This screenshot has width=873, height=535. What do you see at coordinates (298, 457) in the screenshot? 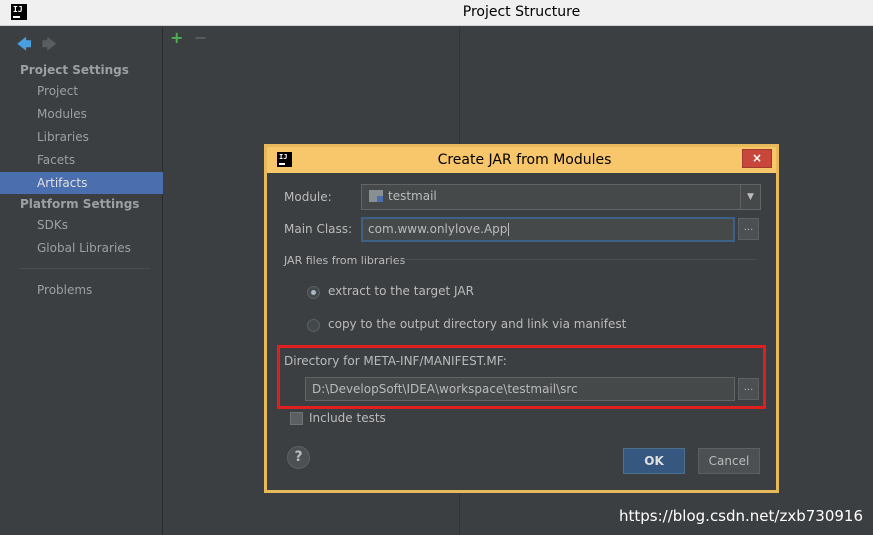
I see `help-button: ?` at bounding box center [298, 457].